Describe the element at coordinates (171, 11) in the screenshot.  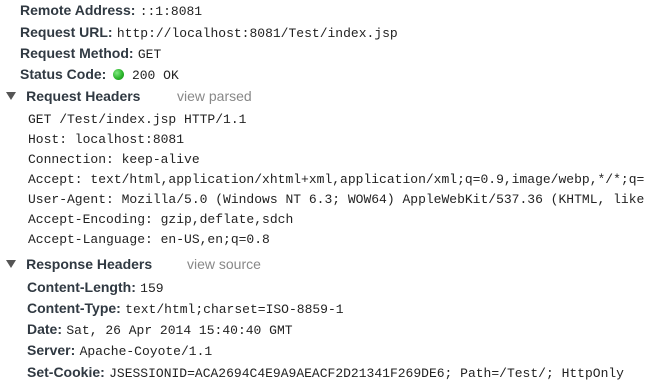
I see `remote-address-value: ::1:8081` at that location.